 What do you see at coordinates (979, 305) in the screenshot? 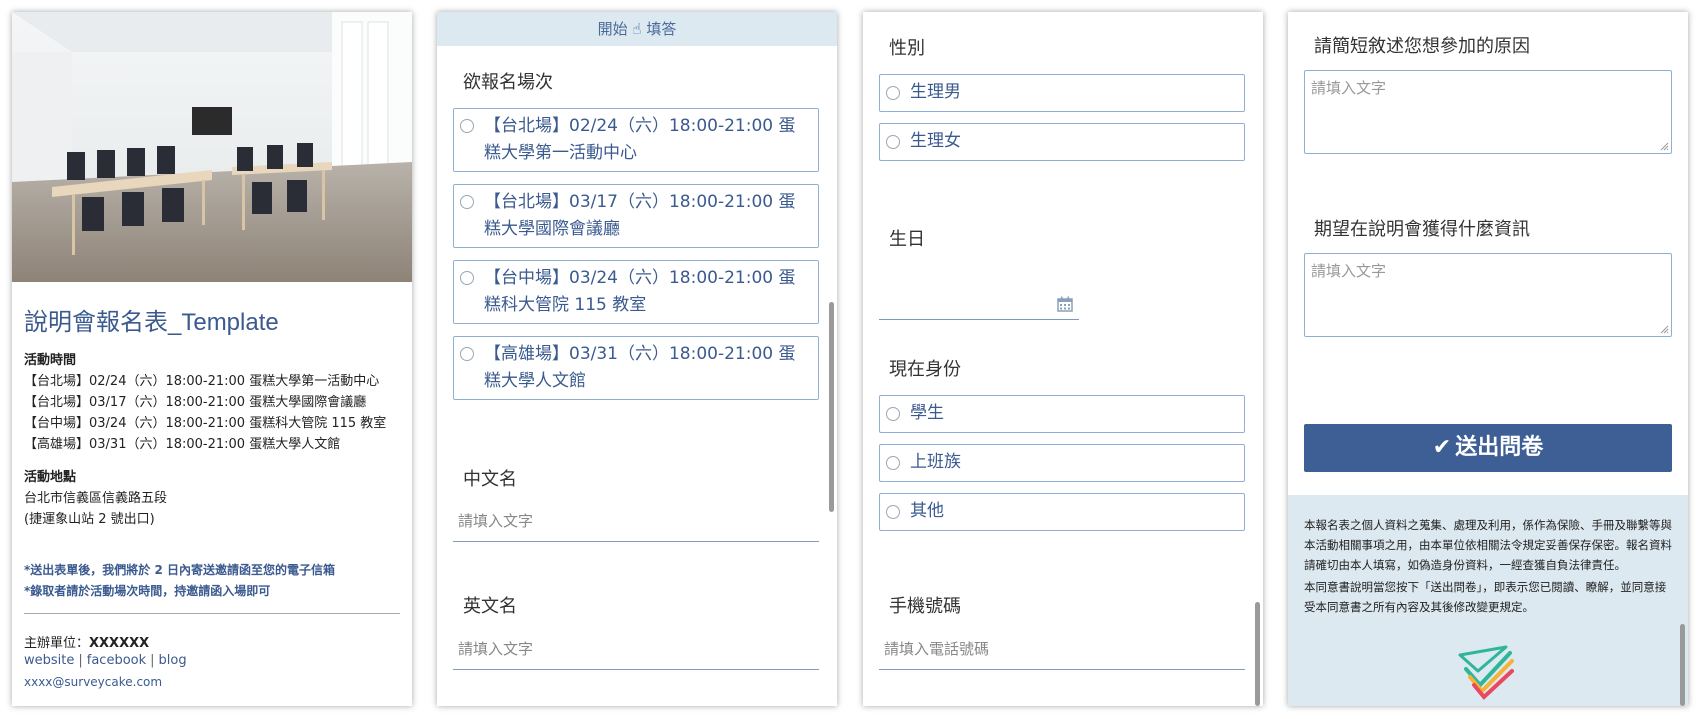
I see `birthday-input` at bounding box center [979, 305].